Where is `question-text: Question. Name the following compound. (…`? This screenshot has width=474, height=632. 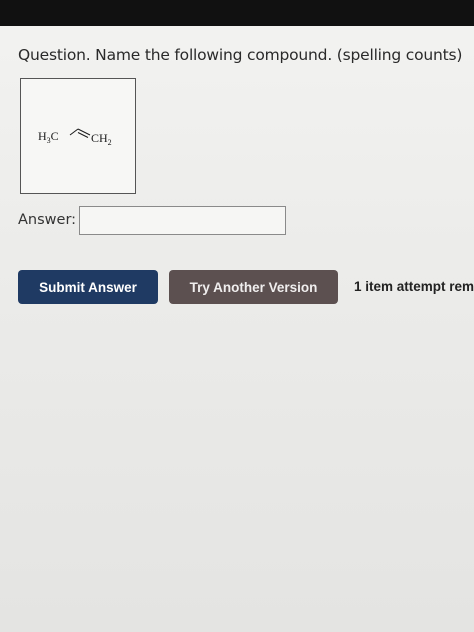 question-text: Question. Name the following compound. (… is located at coordinates (240, 55).